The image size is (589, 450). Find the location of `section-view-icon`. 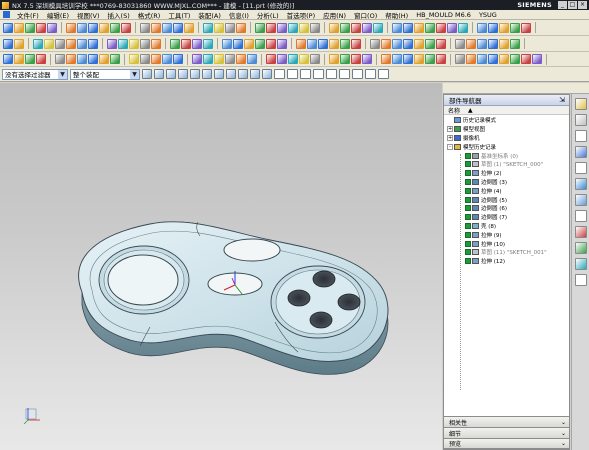

section-view-icon is located at coordinates (241, 27).